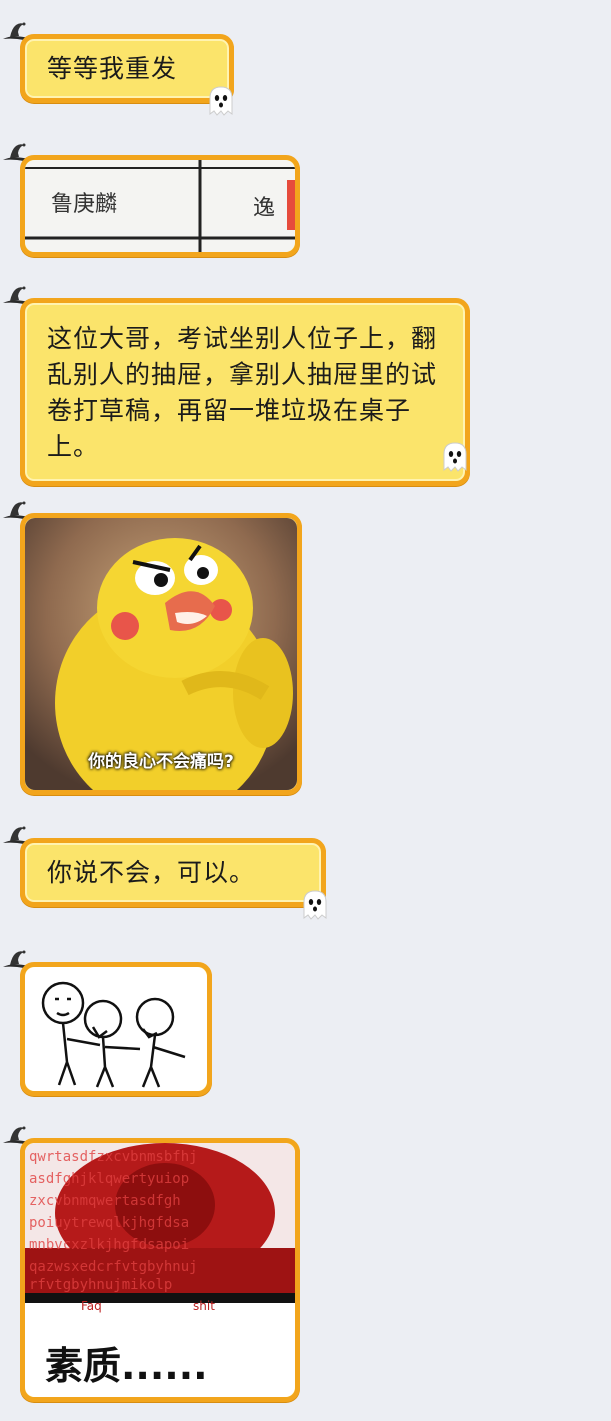 The height and width of the screenshot is (1421, 611). Describe the element at coordinates (204, 1306) in the screenshot. I see `meme-label-right: shit` at that location.